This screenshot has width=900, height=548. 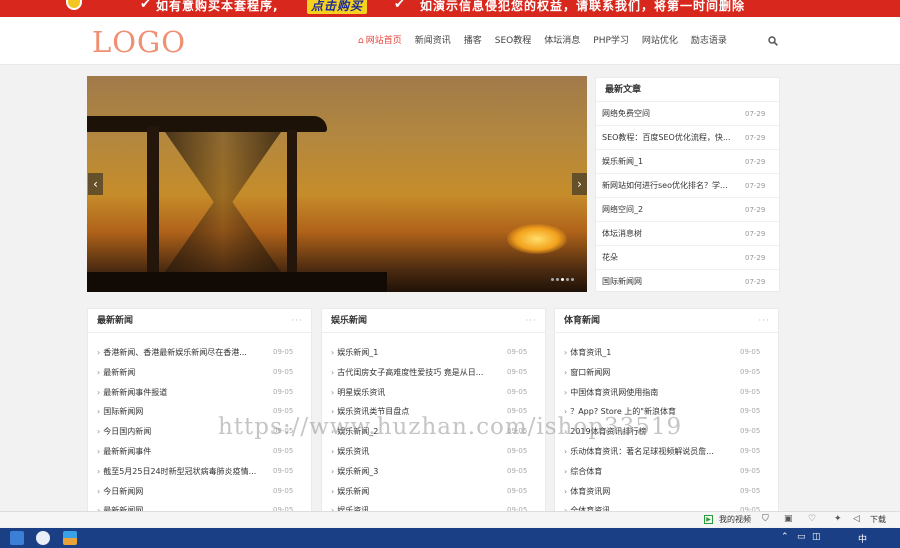 I want to click on news-list-item: 体育资讯_109-05, so click(x=666, y=353).